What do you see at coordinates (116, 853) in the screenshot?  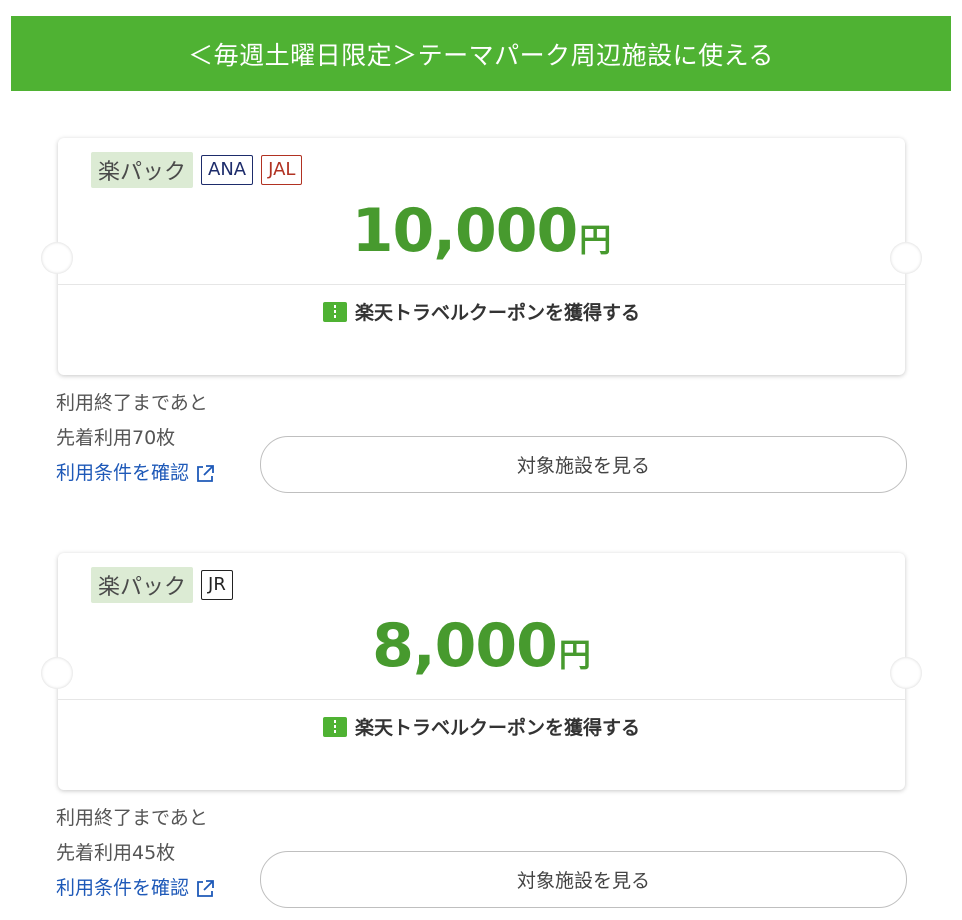 I see `count-label: 先着利用45枚` at bounding box center [116, 853].